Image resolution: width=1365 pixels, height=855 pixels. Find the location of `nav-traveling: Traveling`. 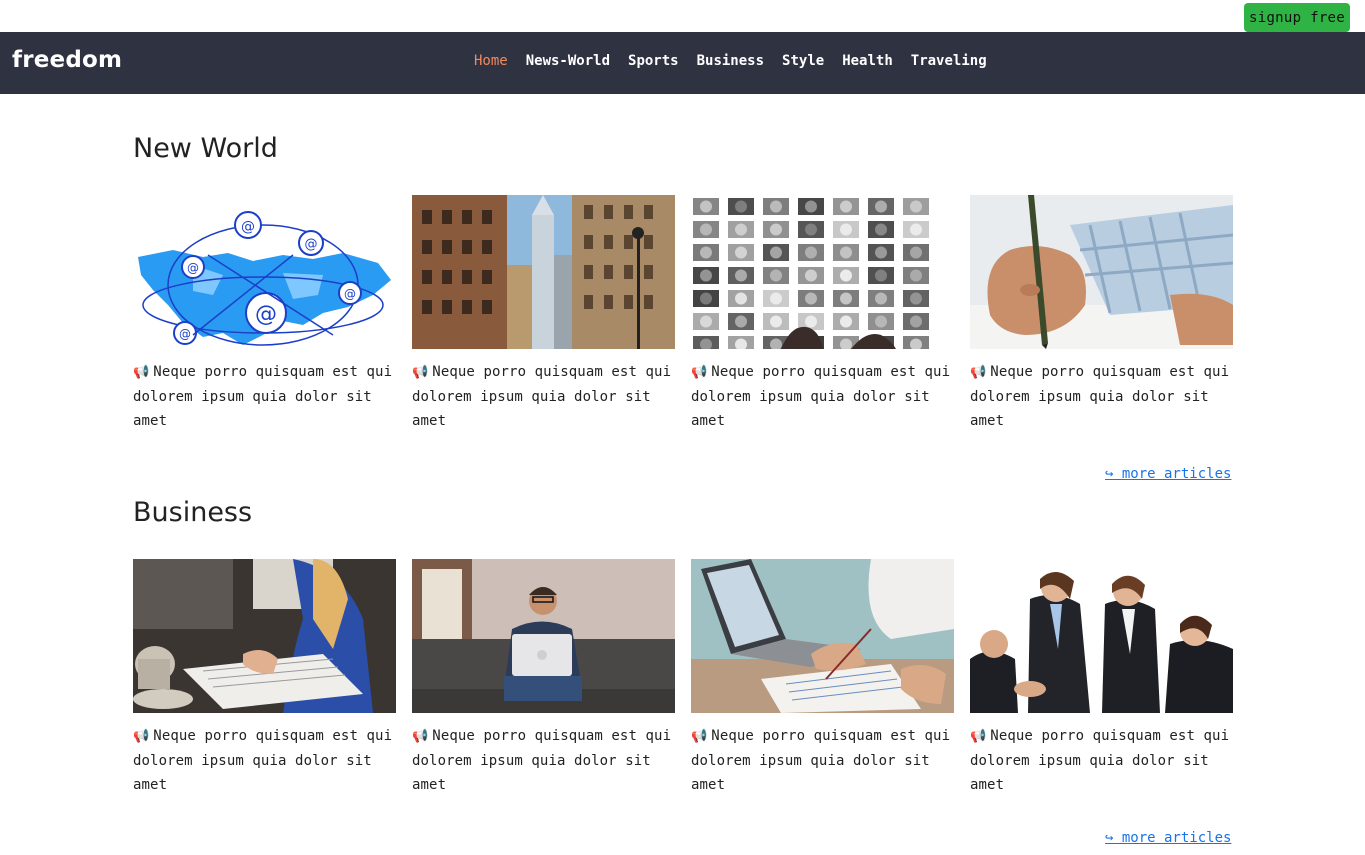

nav-traveling: Traveling is located at coordinates (949, 61).